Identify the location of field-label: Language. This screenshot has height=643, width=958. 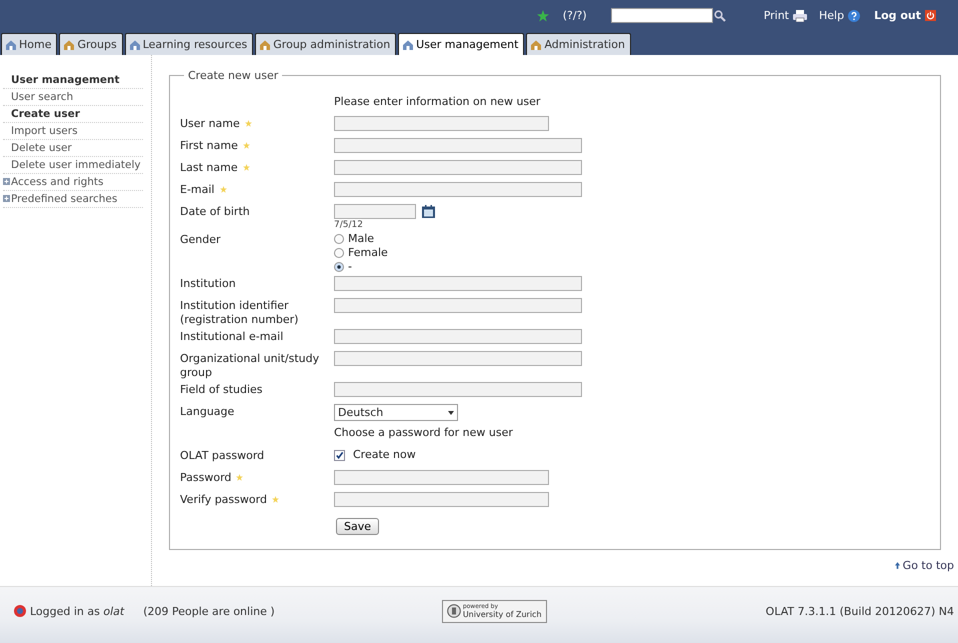
(207, 411).